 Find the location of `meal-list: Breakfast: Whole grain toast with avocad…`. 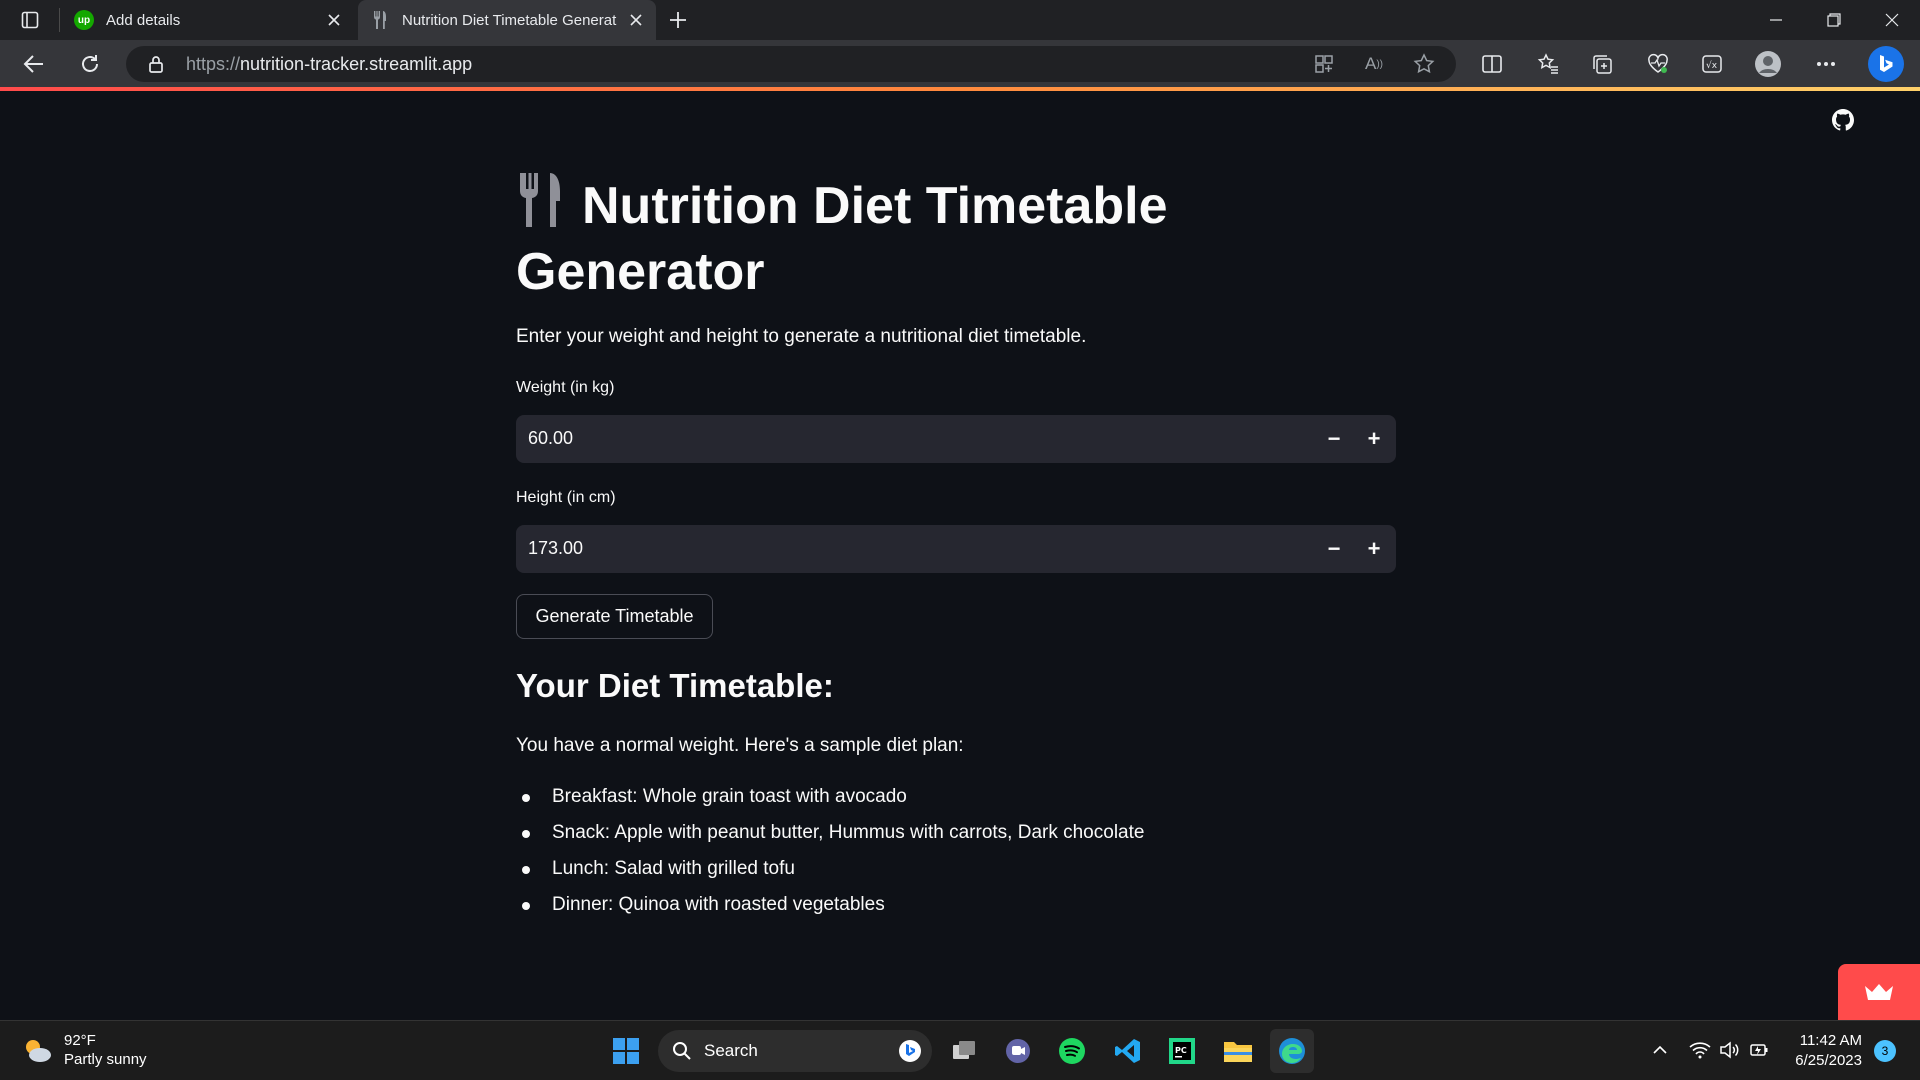

meal-list: Breakfast: Whole grain toast with avocad… is located at coordinates (830, 857).